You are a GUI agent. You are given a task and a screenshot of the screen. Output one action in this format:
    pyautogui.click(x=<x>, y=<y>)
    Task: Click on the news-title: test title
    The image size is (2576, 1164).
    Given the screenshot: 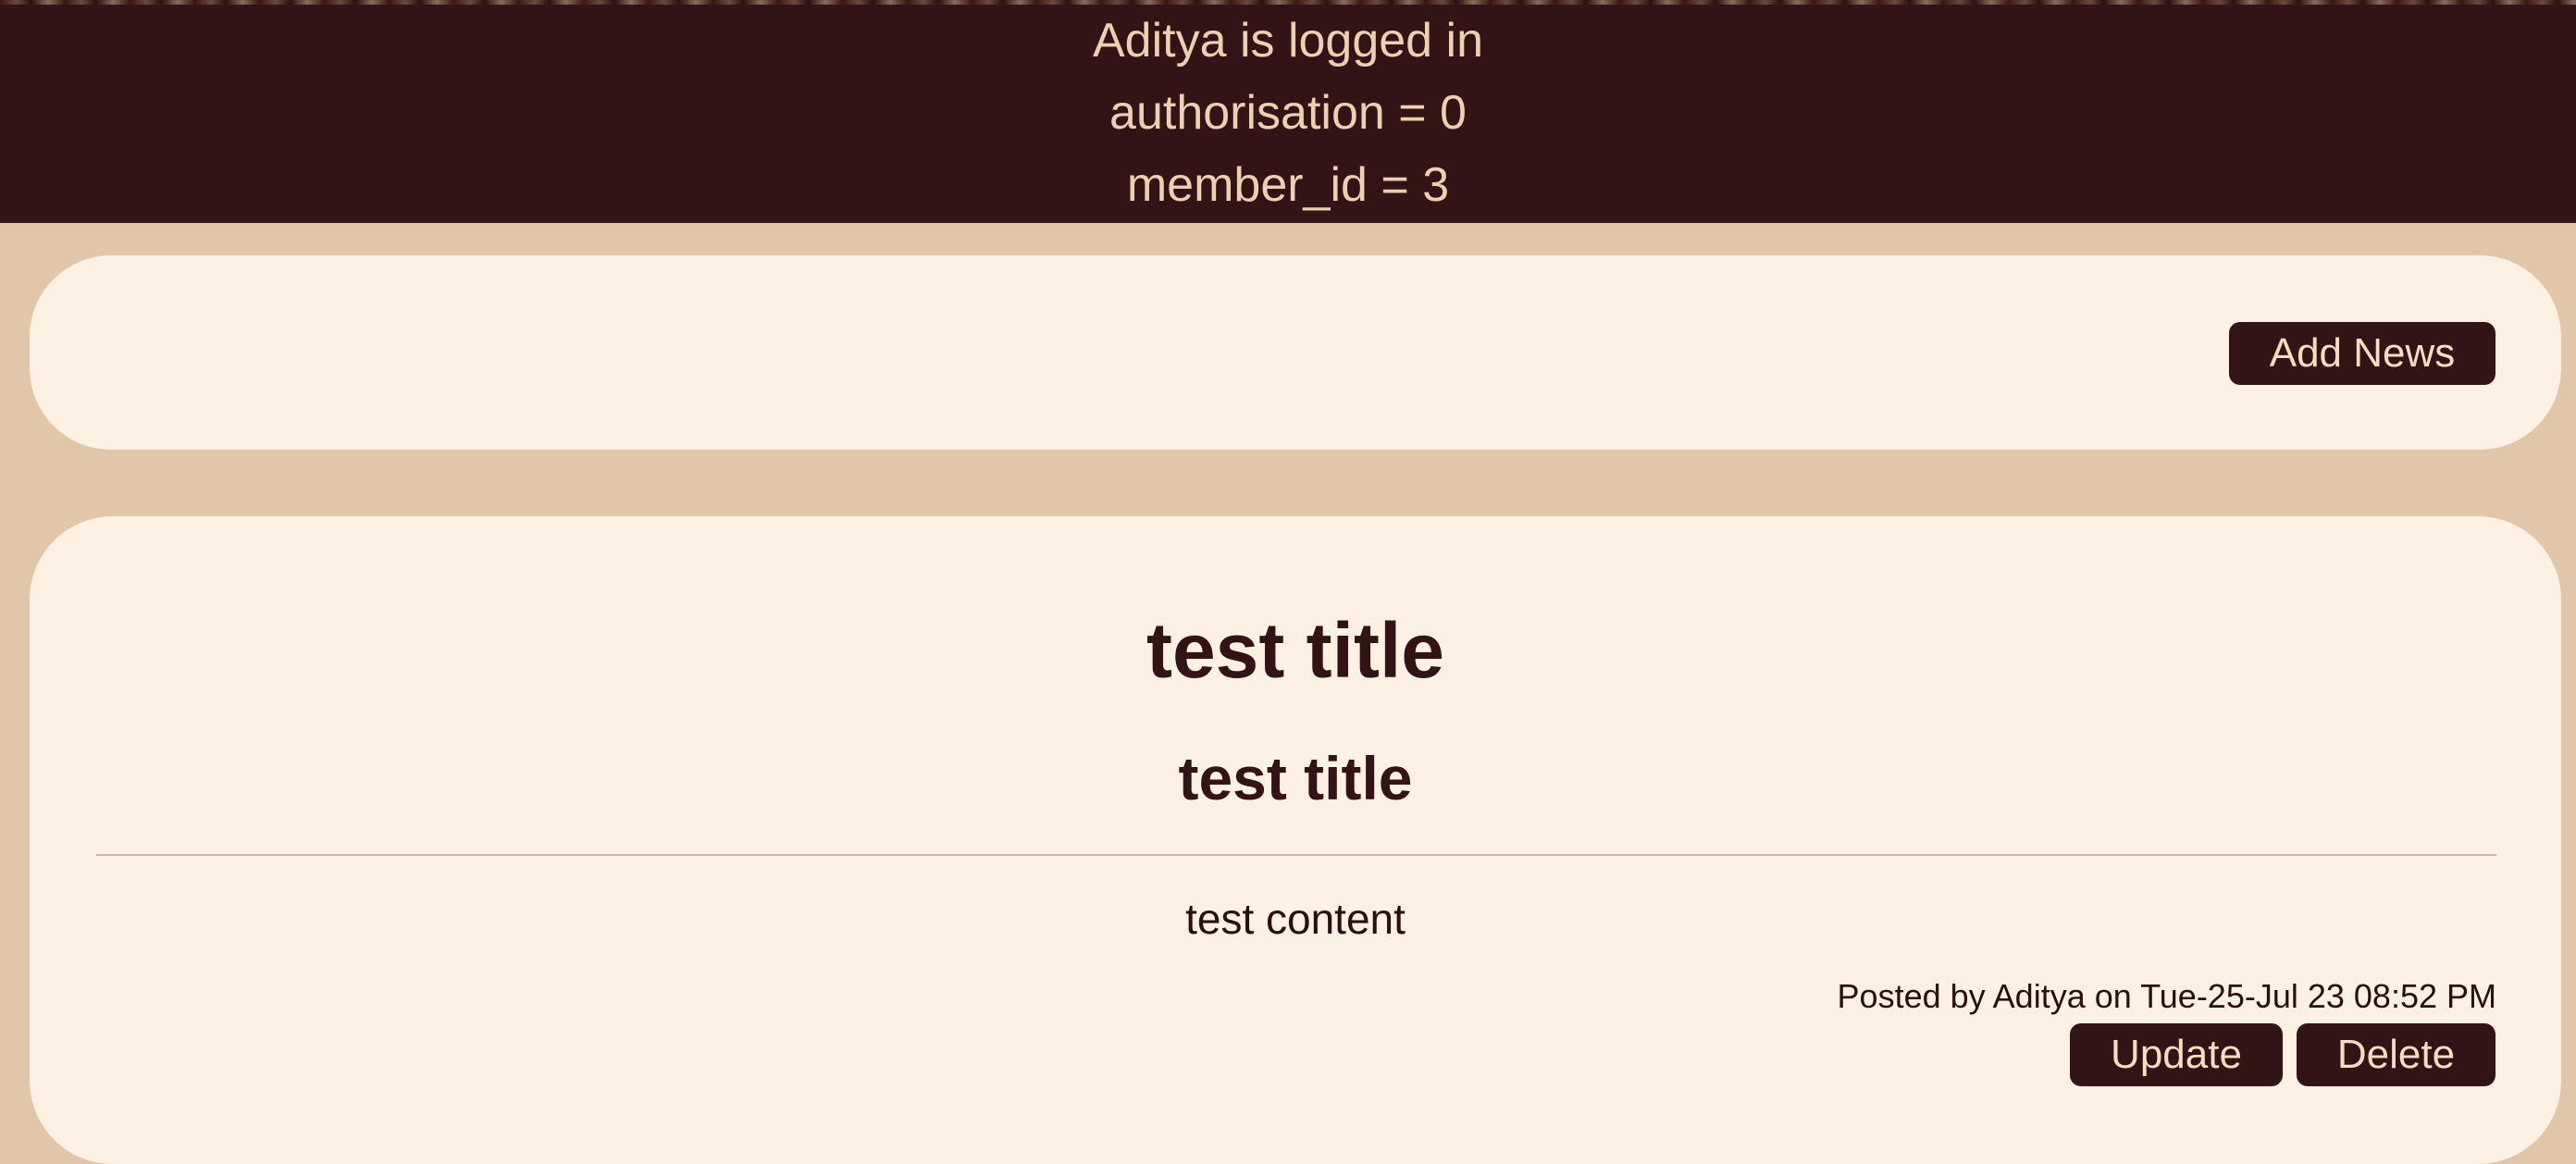 What is the action you would take?
    pyautogui.click(x=1295, y=650)
    